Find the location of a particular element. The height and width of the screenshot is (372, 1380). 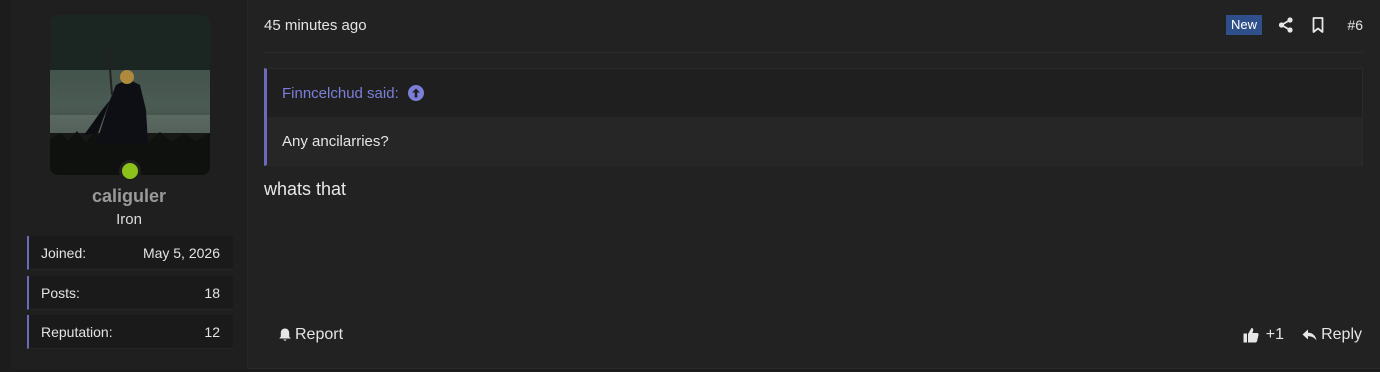

new-badge: New is located at coordinates (1243, 25).